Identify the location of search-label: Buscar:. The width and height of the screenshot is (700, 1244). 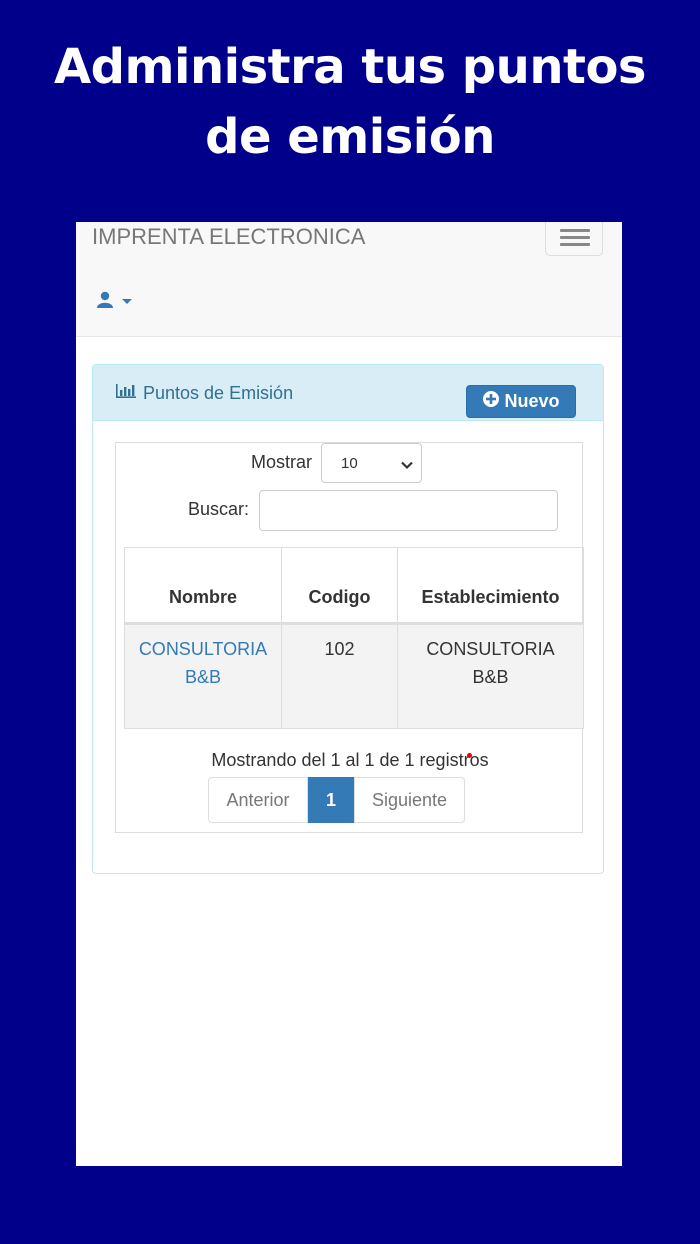
(219, 509).